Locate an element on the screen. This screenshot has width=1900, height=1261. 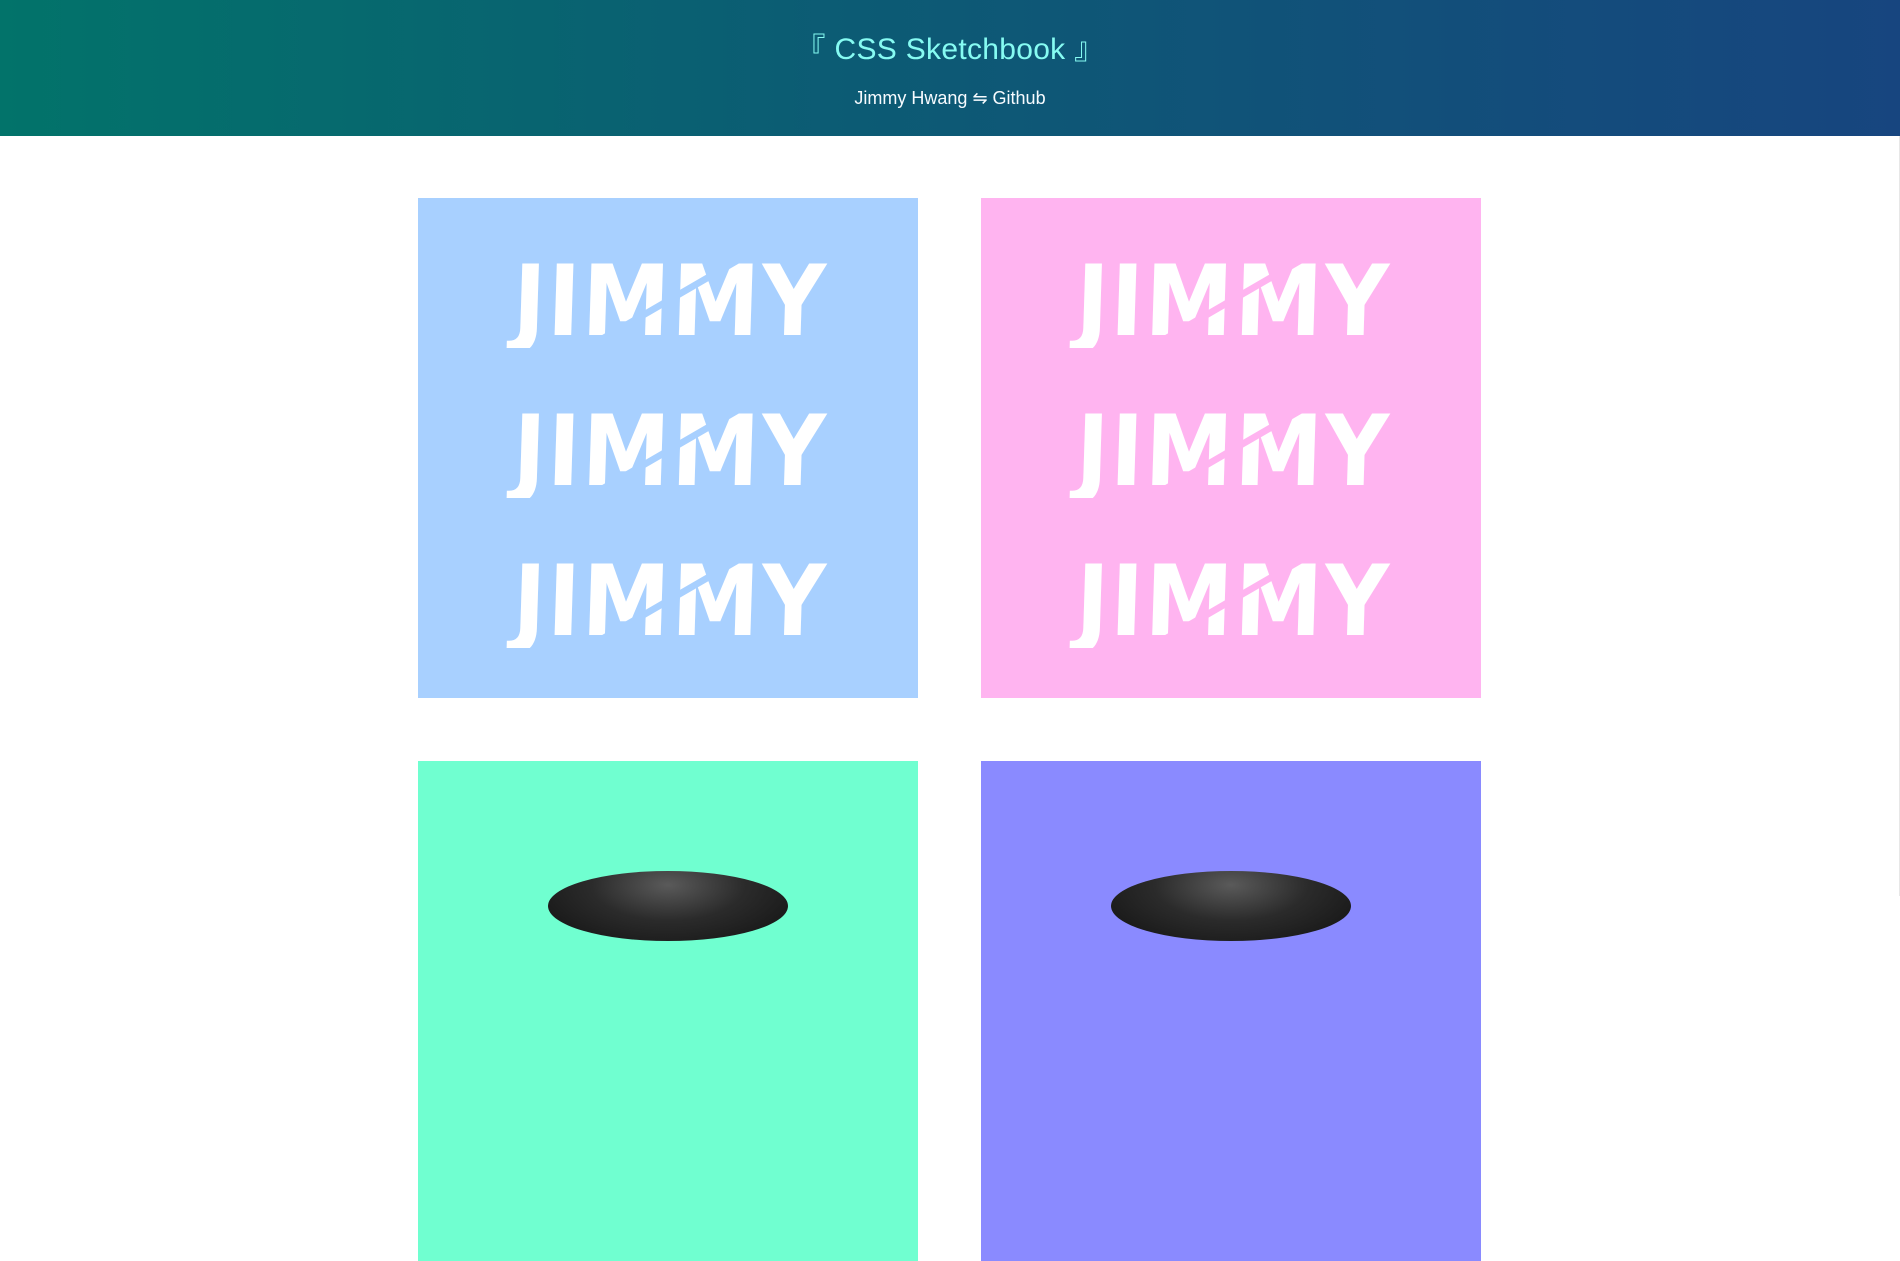
title-text: CSS Sketchbook is located at coordinates (950, 49).